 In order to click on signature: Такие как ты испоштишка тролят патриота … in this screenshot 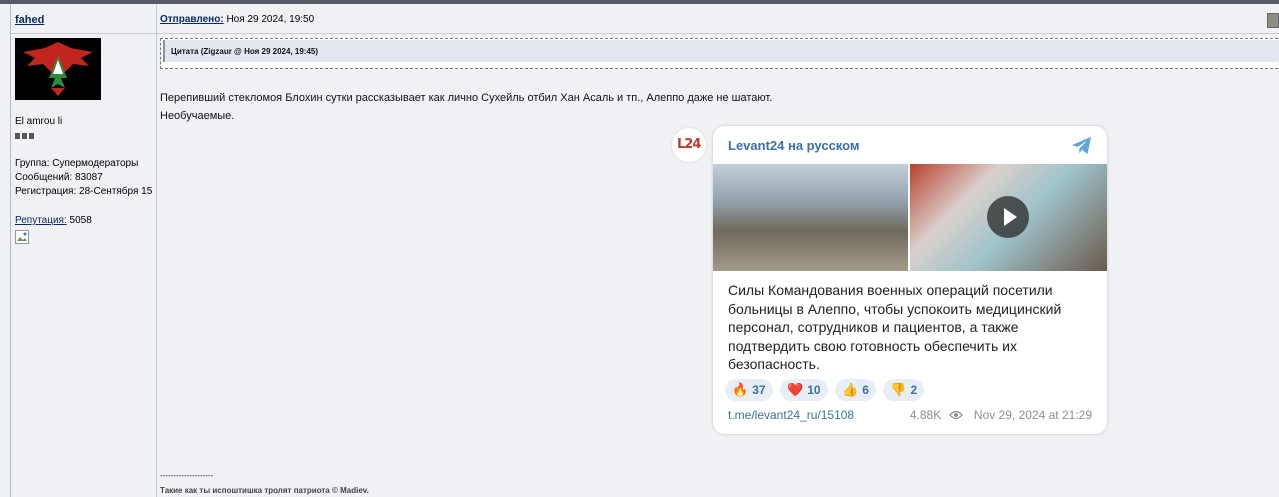, I will do `click(264, 490)`.